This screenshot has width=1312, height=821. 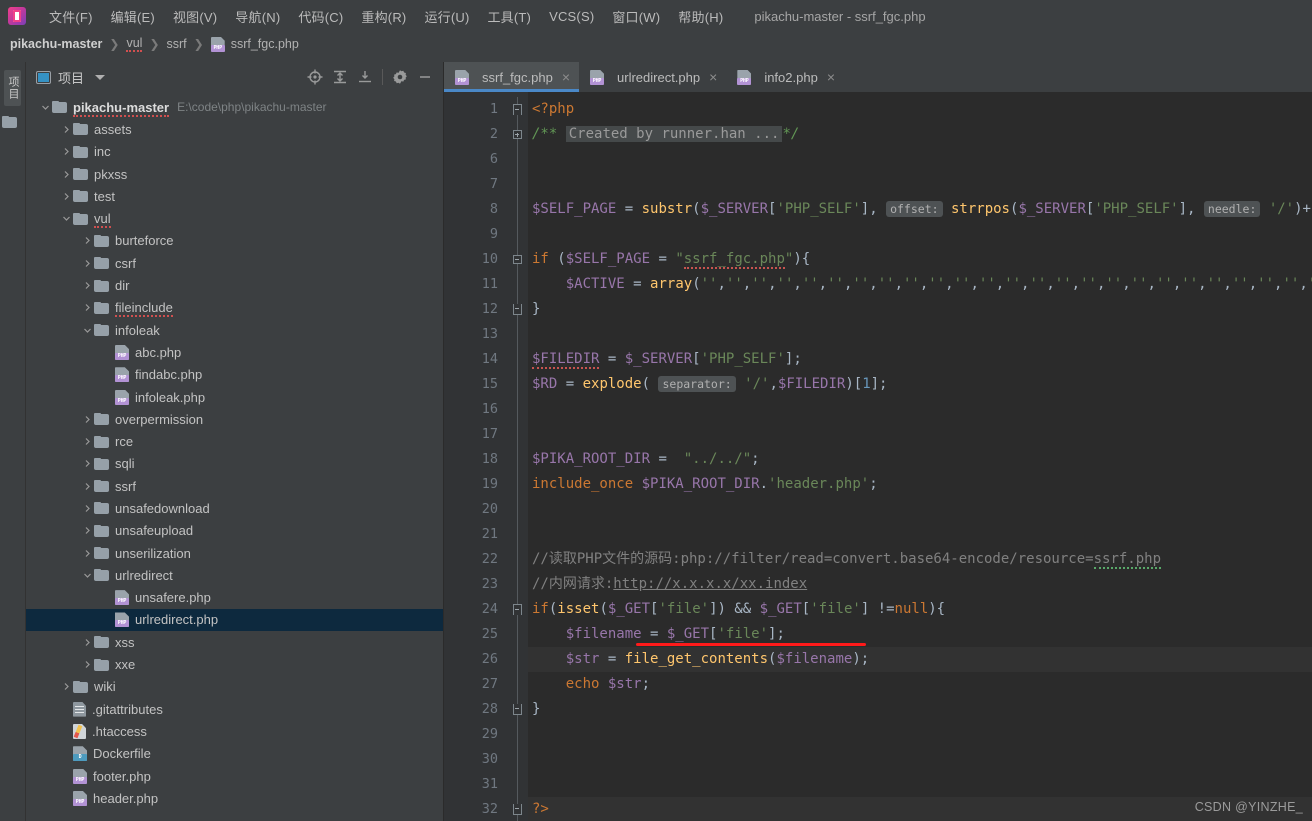 I want to click on tree-item-xxe: xxe, so click(x=234, y=664).